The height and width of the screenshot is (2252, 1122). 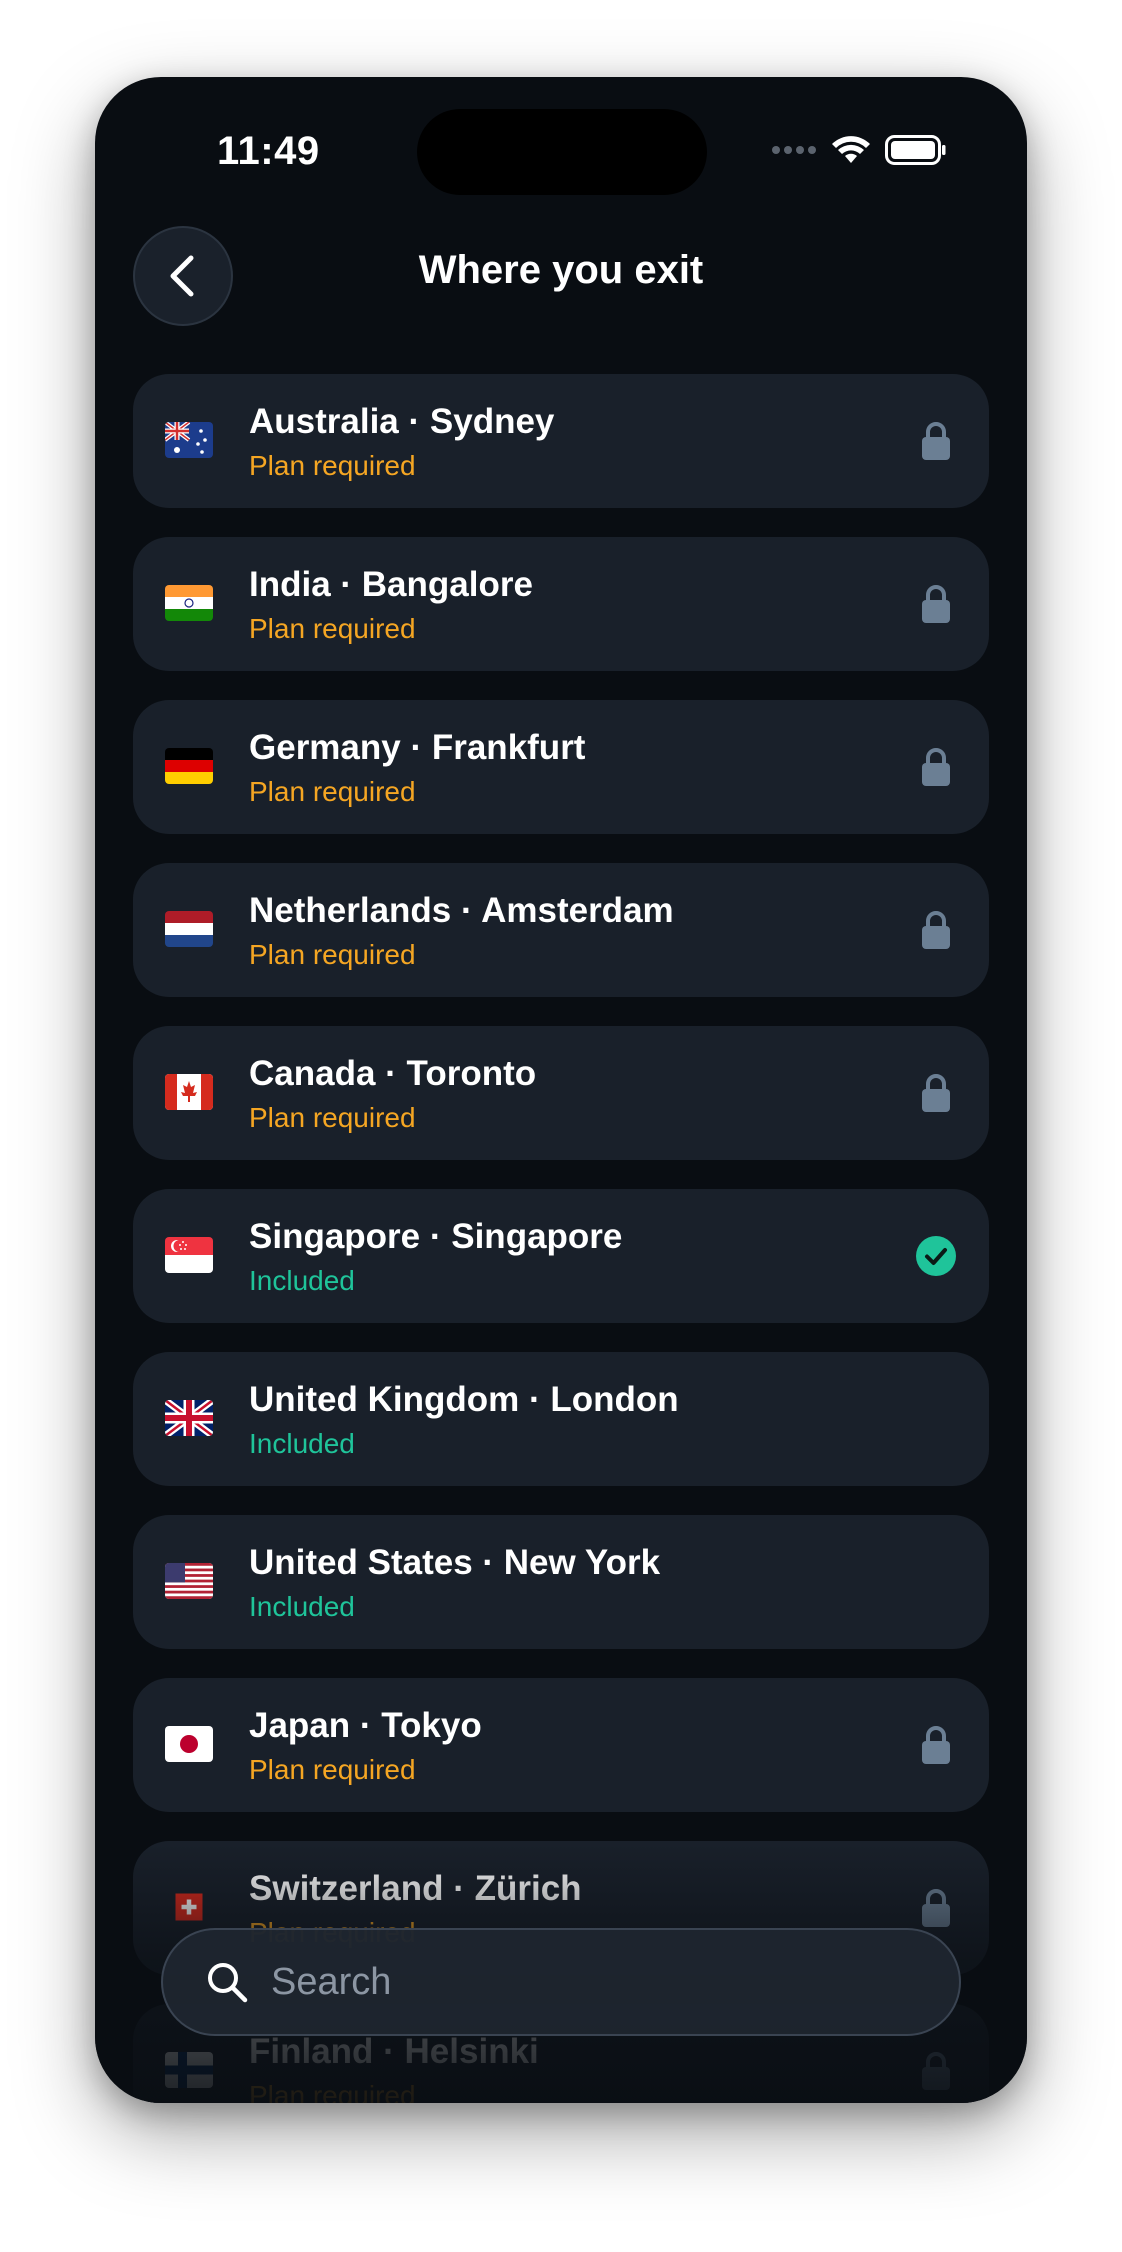 I want to click on location-row-united-states: United States · New York Included, so click(x=561, y=1582).